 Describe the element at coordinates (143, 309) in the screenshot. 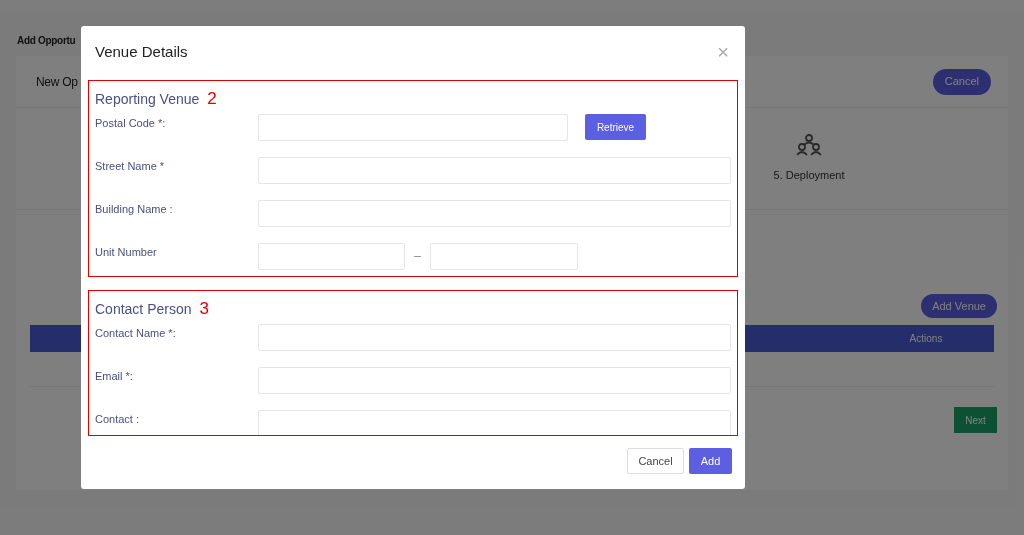

I see `section-title: Contact Person` at that location.